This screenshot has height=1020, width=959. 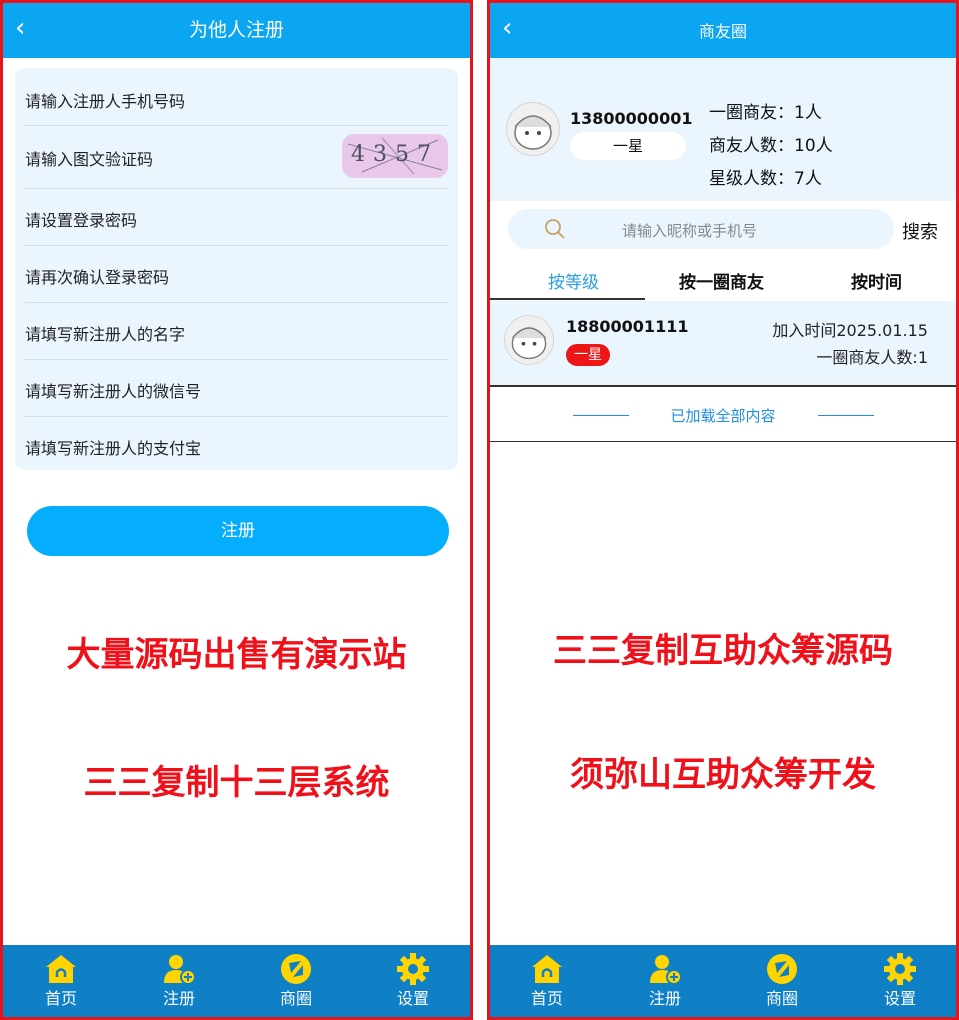 I want to click on wechat-field: 请填写新注册人的微信号, so click(x=236, y=388).